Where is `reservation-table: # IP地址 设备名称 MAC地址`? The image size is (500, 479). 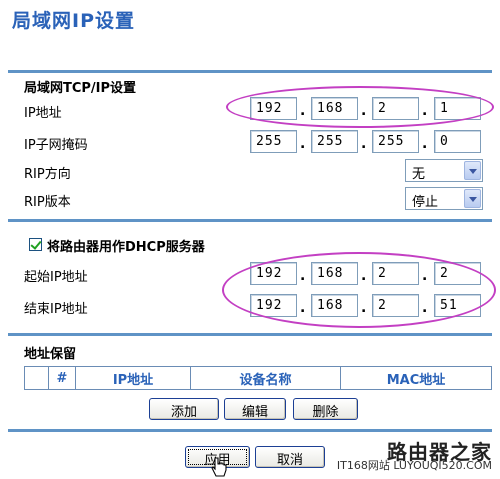
reservation-table: # IP地址 设备名称 MAC地址 is located at coordinates (258, 378).